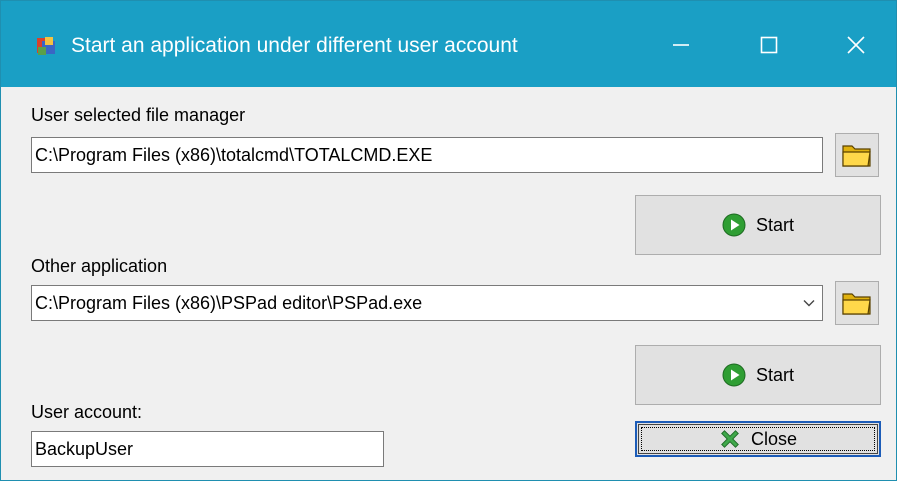 This screenshot has width=897, height=481. I want to click on user-account-value: BackupUser, so click(84, 448).